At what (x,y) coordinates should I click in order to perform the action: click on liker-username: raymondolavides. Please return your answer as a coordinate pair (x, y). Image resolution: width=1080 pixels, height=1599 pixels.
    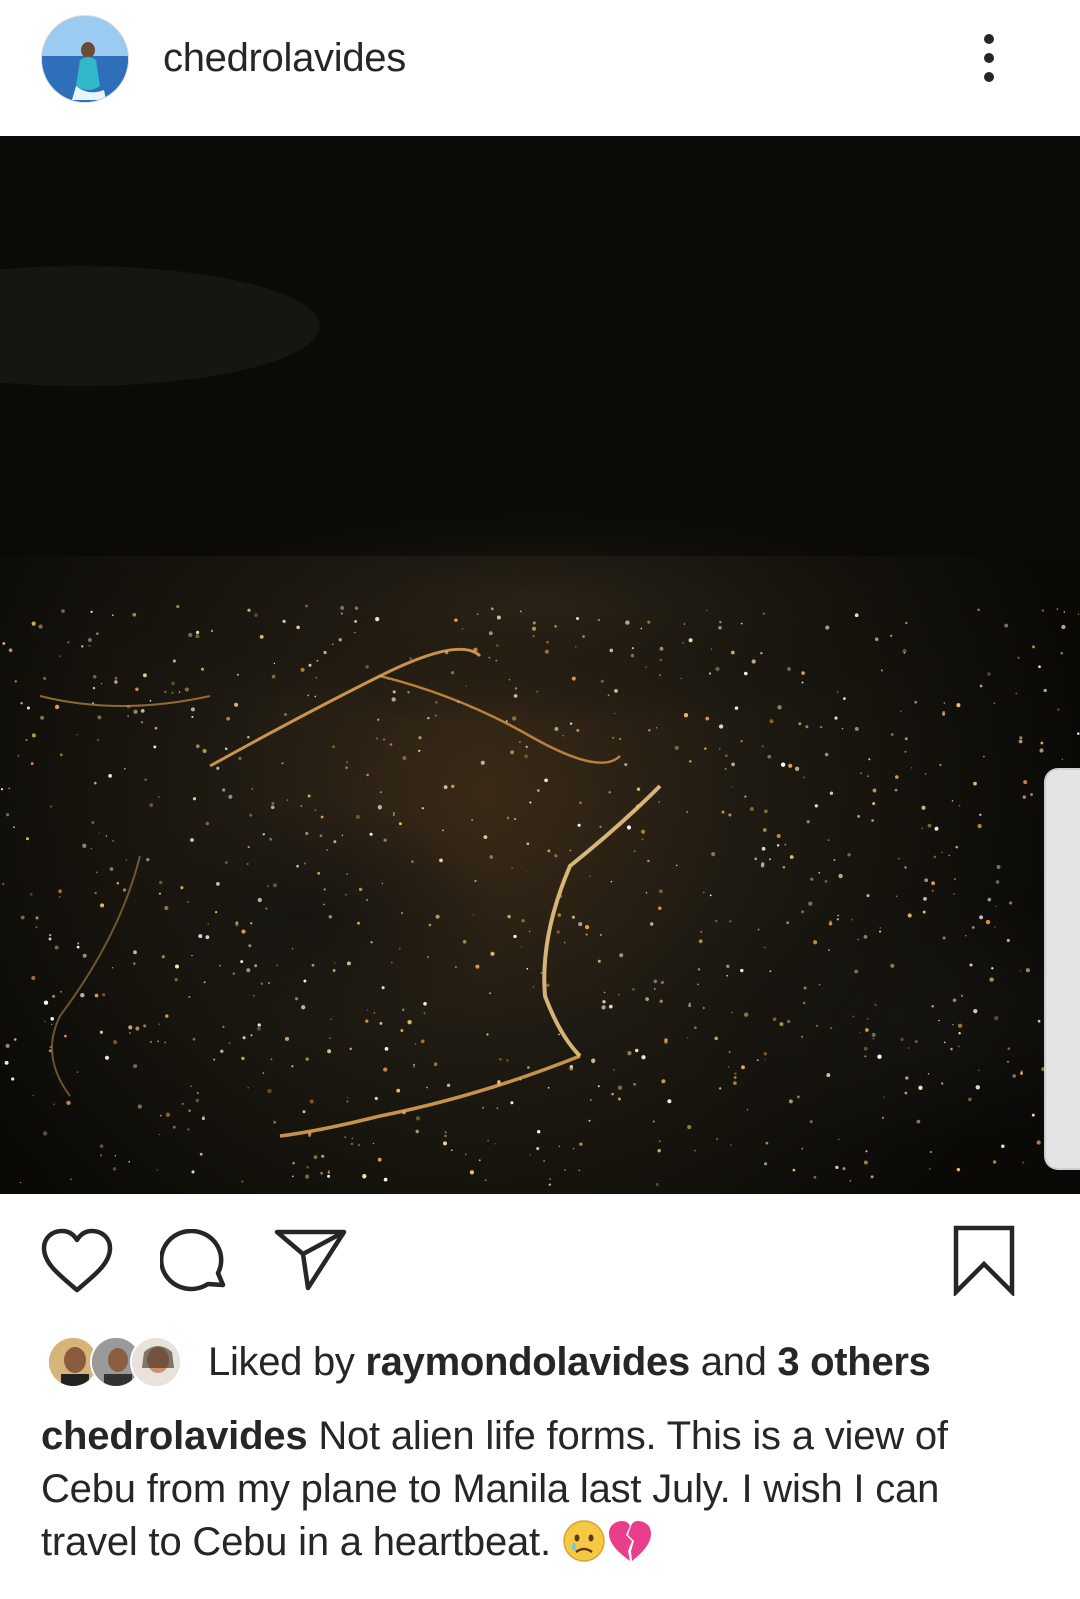
    Looking at the image, I should click on (527, 1362).